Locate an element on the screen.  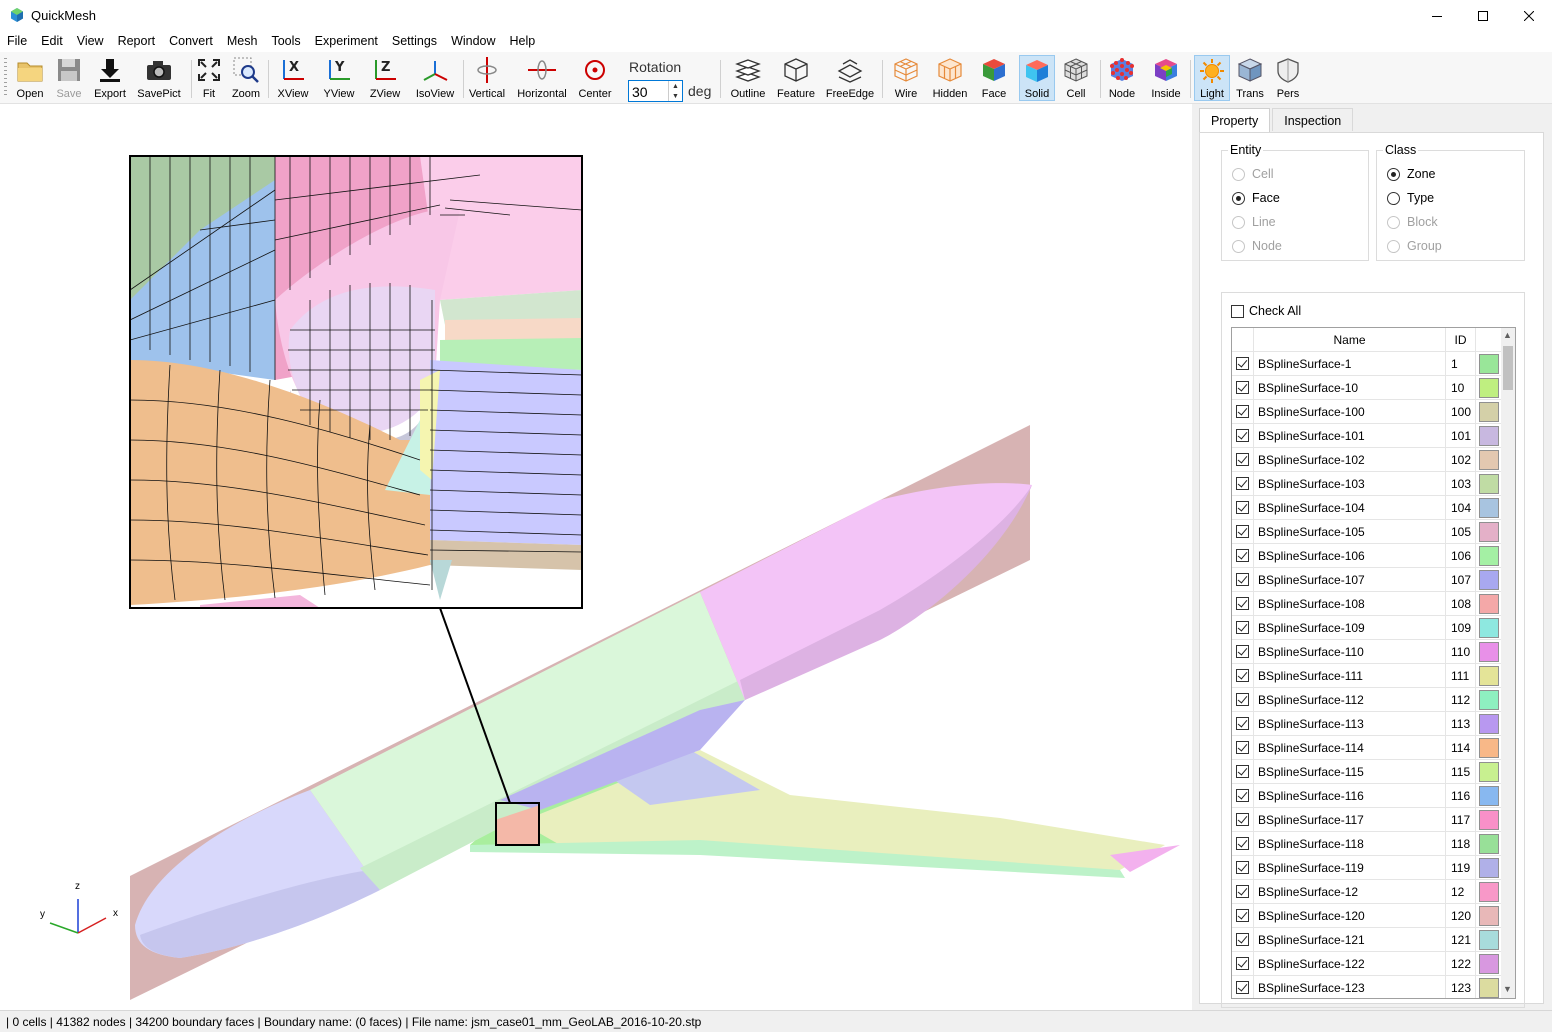
table-row: BSplineSurface-109 109 is located at coordinates (1367, 628).